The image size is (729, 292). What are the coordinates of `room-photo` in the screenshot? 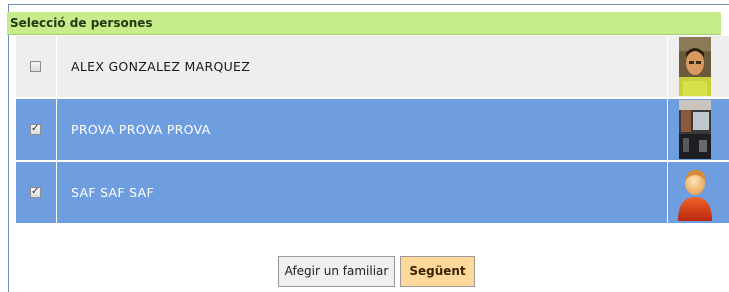 It's located at (695, 129).